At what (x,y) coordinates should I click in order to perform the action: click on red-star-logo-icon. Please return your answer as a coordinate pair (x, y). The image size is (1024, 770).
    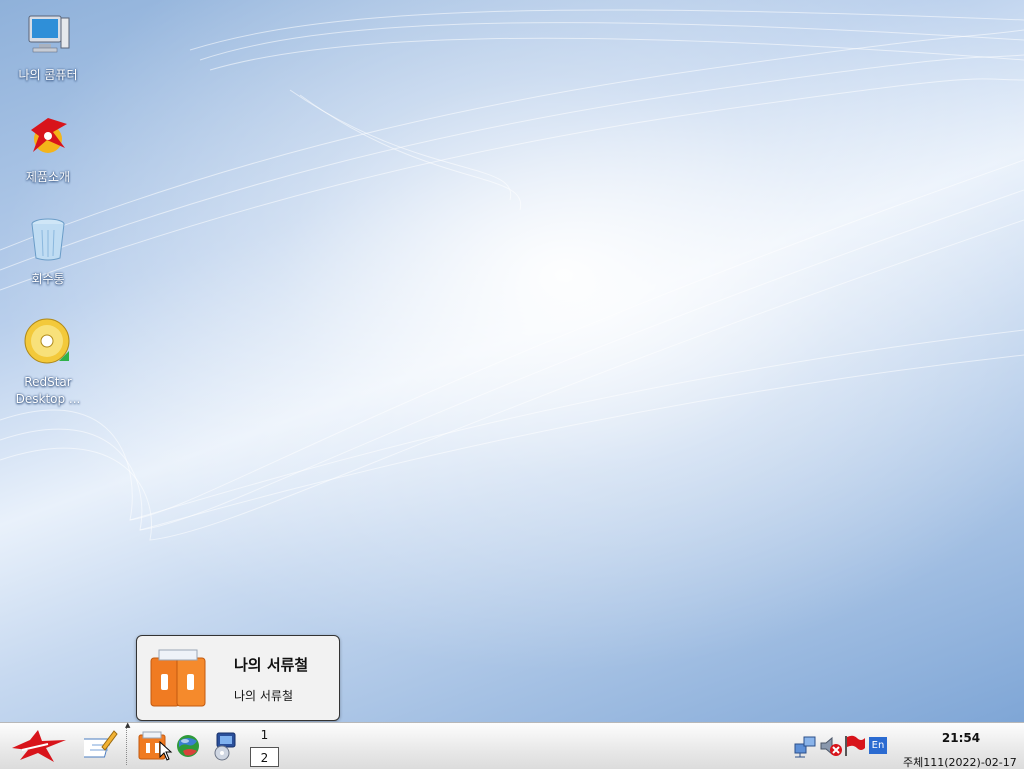
    Looking at the image, I should click on (49, 135).